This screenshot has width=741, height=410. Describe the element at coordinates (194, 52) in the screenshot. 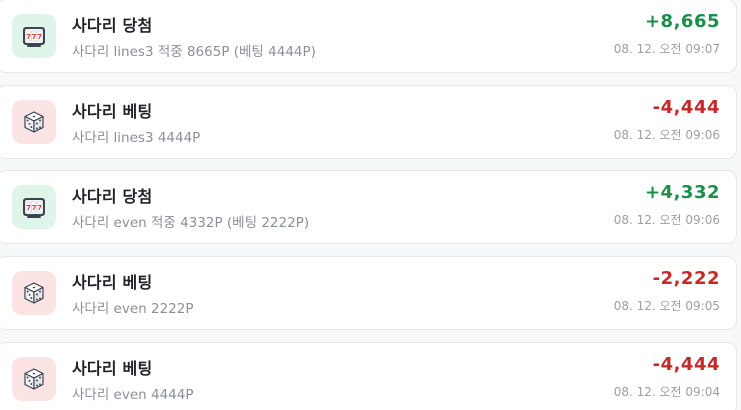

I see `transaction-description: 사다리 lines3 적중 8665P (베팅 4444P)` at that location.